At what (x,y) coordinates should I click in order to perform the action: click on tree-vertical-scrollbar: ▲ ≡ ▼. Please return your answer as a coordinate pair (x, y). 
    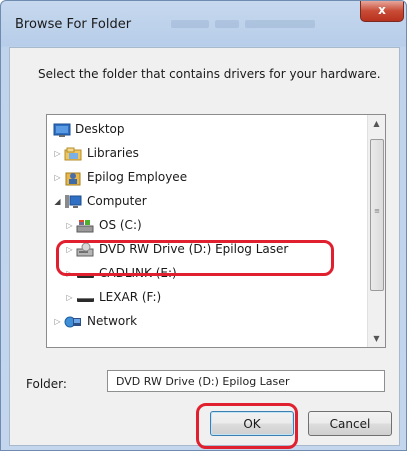
    Looking at the image, I should click on (376, 231).